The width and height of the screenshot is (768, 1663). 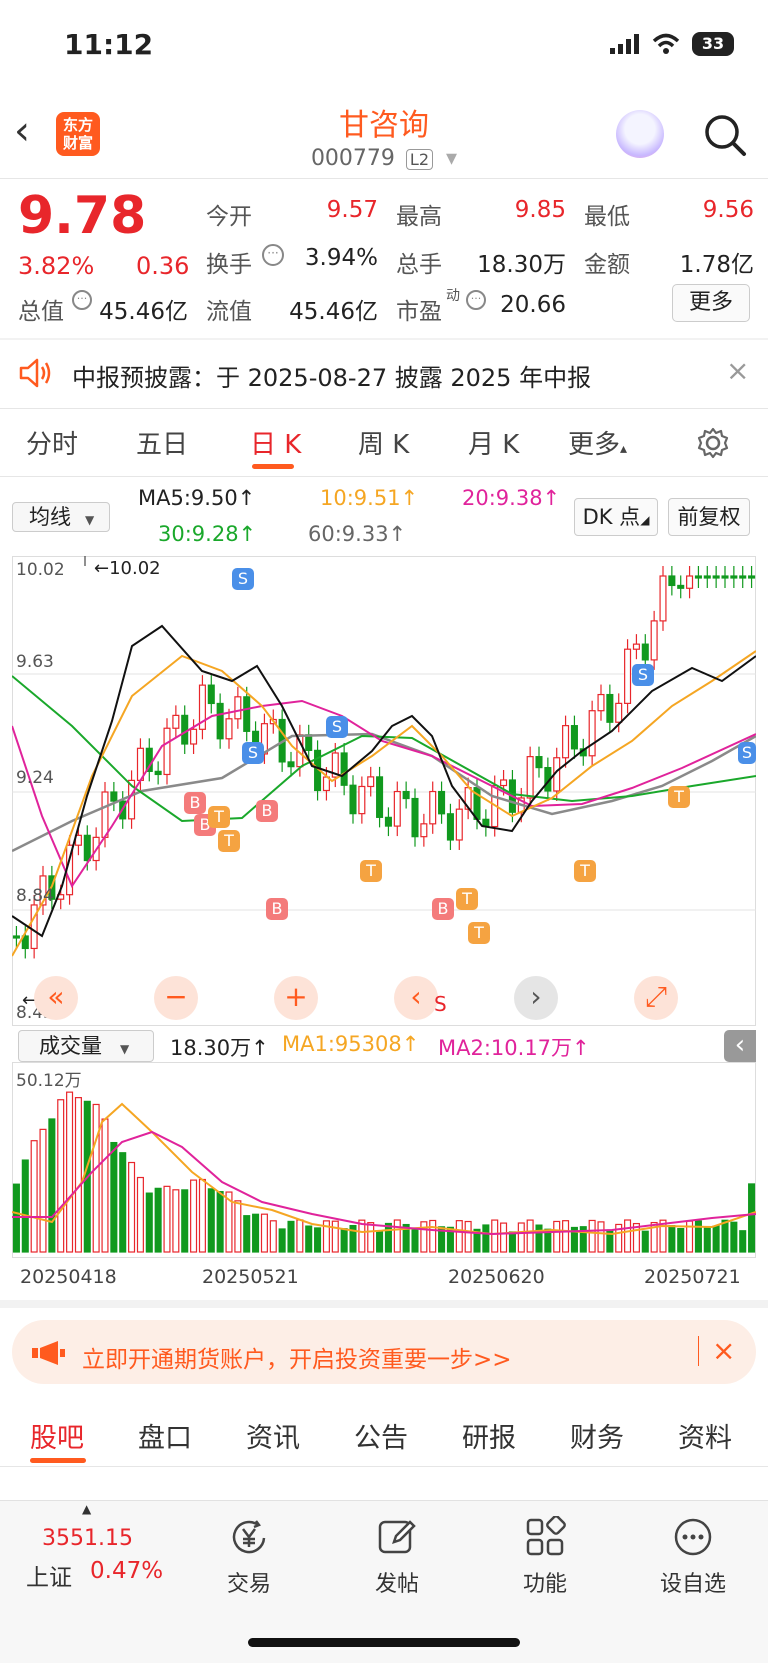 I want to click on pe-label: 市盈, so click(x=419, y=309).